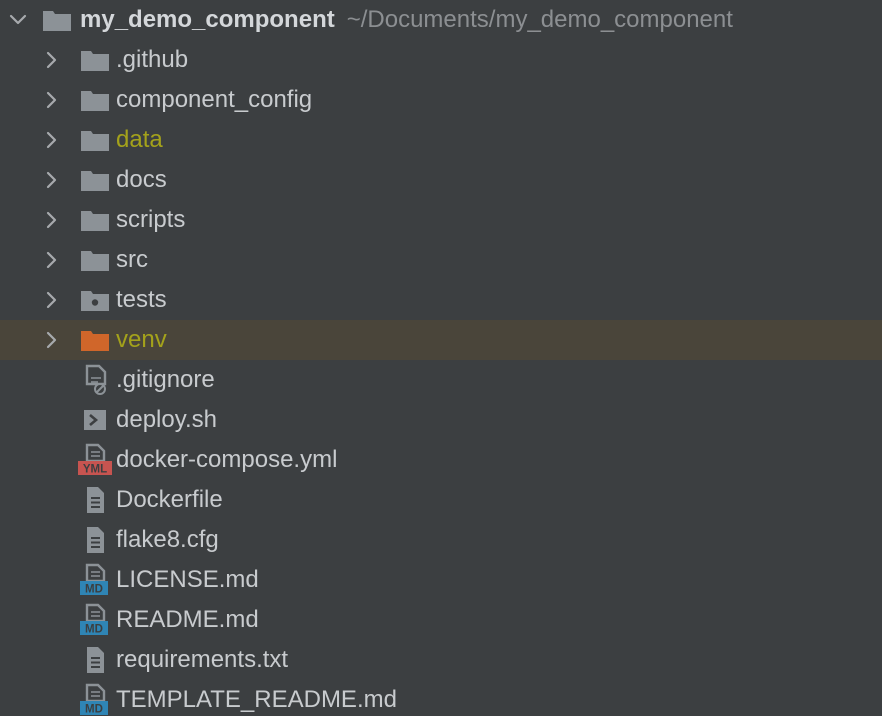  Describe the element at coordinates (141, 339) in the screenshot. I see `tree-item-label: venv` at that location.